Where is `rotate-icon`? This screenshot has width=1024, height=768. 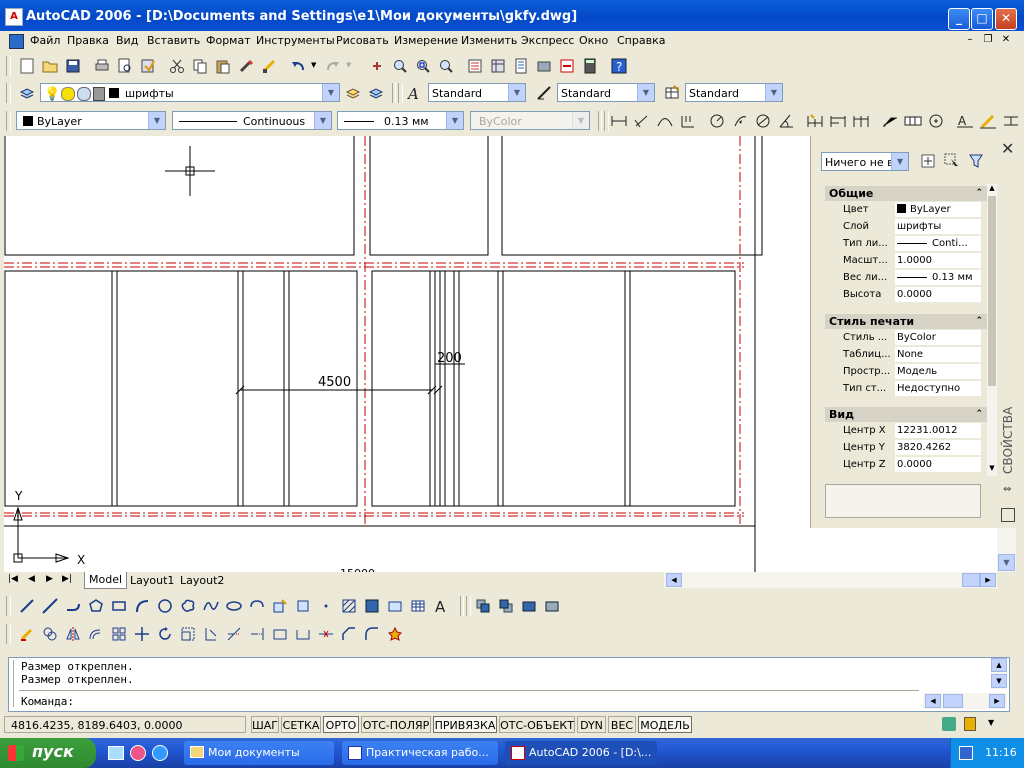
rotate-icon is located at coordinates (165, 634).